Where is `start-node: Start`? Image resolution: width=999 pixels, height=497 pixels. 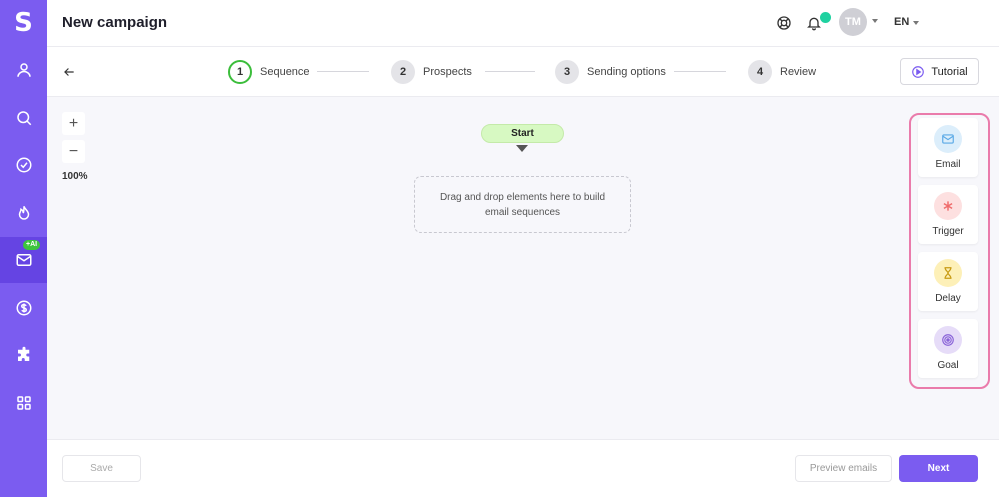
start-node: Start is located at coordinates (522, 133).